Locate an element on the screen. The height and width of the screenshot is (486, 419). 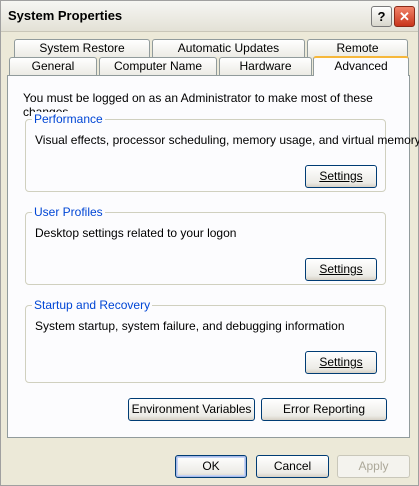
performance-group-label: Performance is located at coordinates (68, 119).